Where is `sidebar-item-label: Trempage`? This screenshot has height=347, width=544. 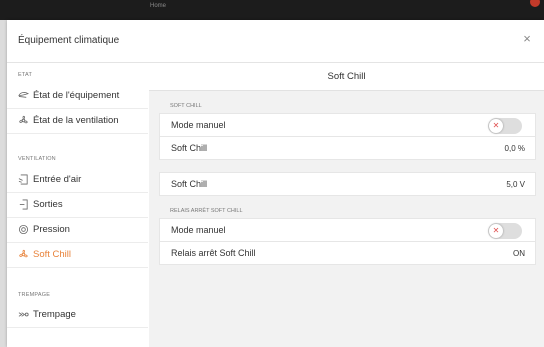 sidebar-item-label: Trempage is located at coordinates (54, 314).